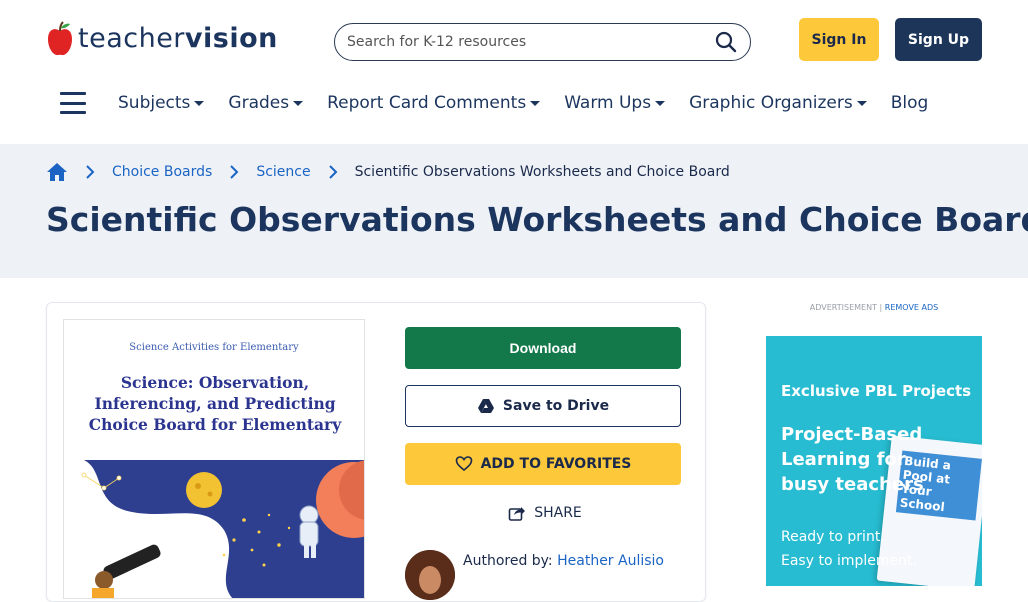 This screenshot has height=602, width=1028. I want to click on logo-wordmark: teachervision, so click(178, 39).